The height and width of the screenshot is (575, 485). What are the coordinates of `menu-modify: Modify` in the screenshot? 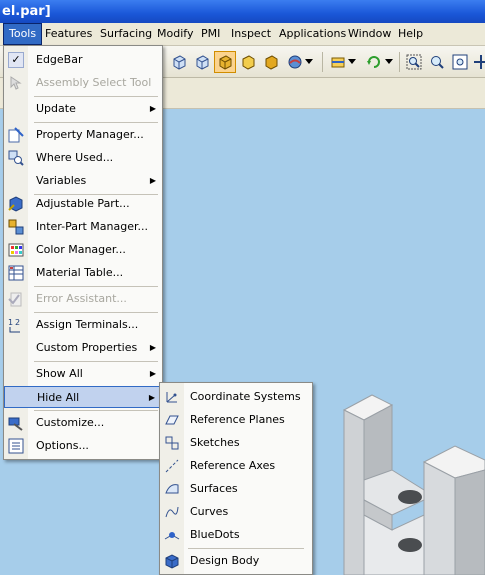 It's located at (175, 34).